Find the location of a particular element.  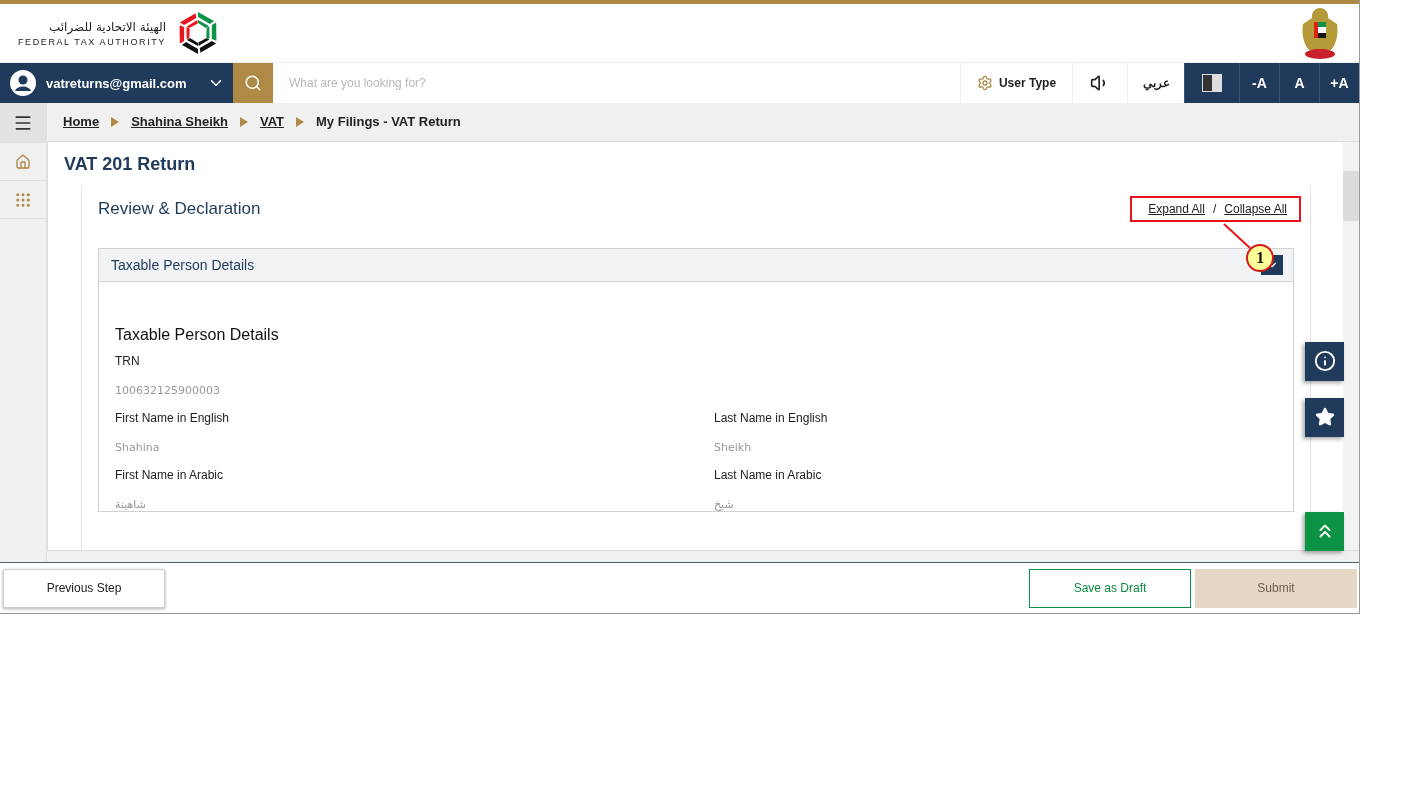

user-menu-button: vatreturns@gmail.com is located at coordinates (116, 83).